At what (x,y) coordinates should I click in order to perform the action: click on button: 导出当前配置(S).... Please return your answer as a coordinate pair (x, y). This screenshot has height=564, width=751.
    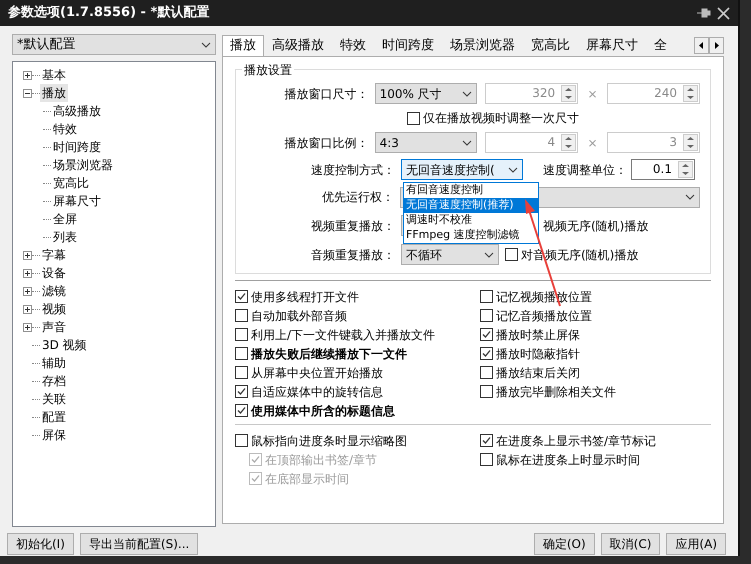
    Looking at the image, I should click on (139, 544).